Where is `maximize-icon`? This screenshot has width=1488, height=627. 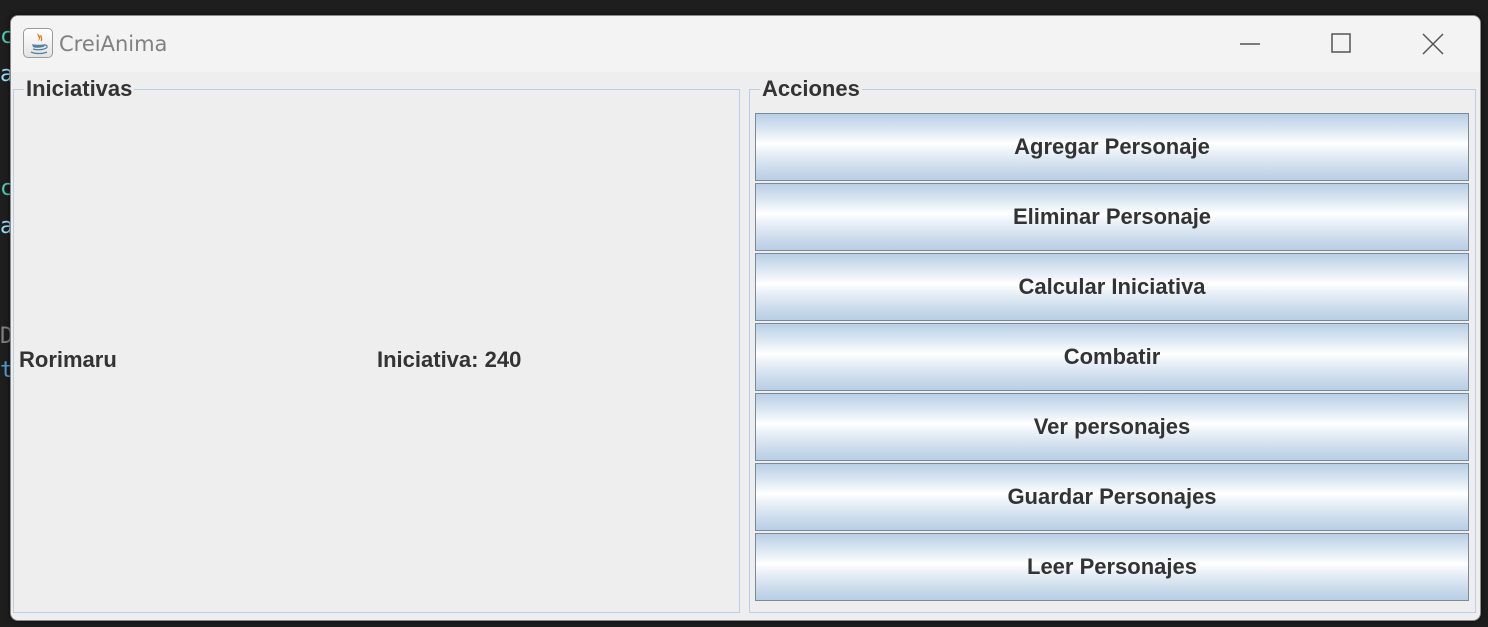 maximize-icon is located at coordinates (1341, 43).